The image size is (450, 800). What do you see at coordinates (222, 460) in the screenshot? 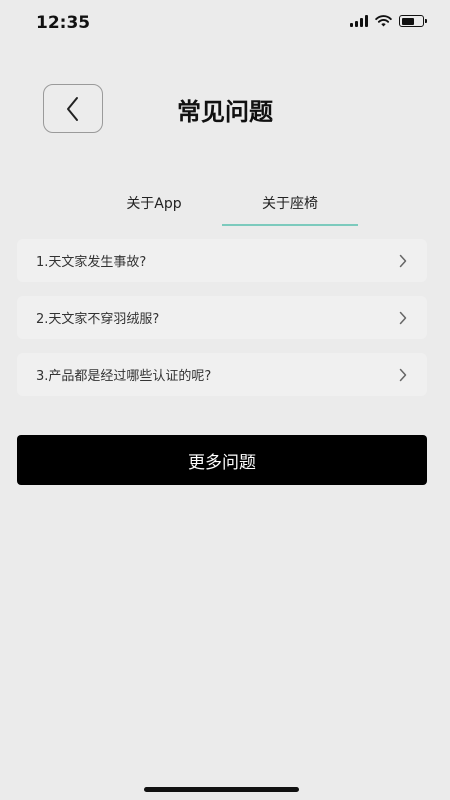
I see `more-questions-button: 更多问题` at bounding box center [222, 460].